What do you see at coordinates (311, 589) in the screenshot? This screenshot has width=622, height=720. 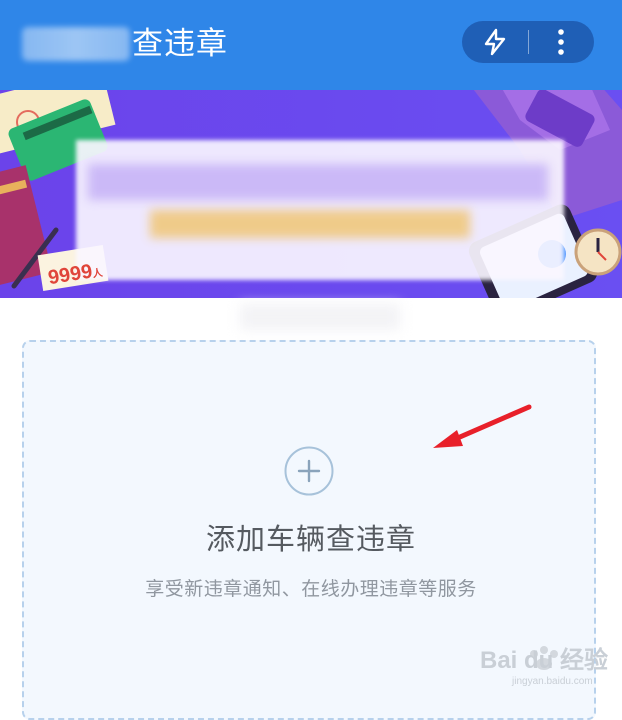 I see `add-vehicle-subtitle: 享受新违章通知、在线办理违章等服务` at bounding box center [311, 589].